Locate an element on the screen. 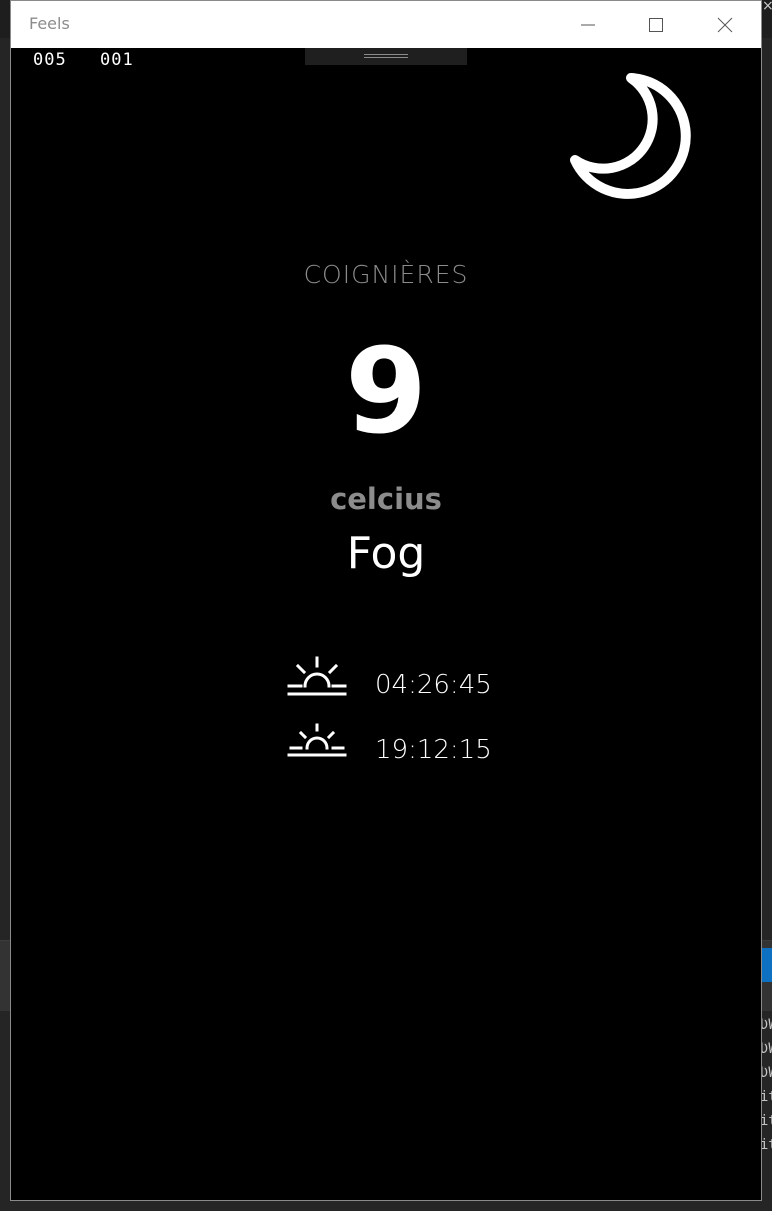  sunset-icon is located at coordinates (317, 740).